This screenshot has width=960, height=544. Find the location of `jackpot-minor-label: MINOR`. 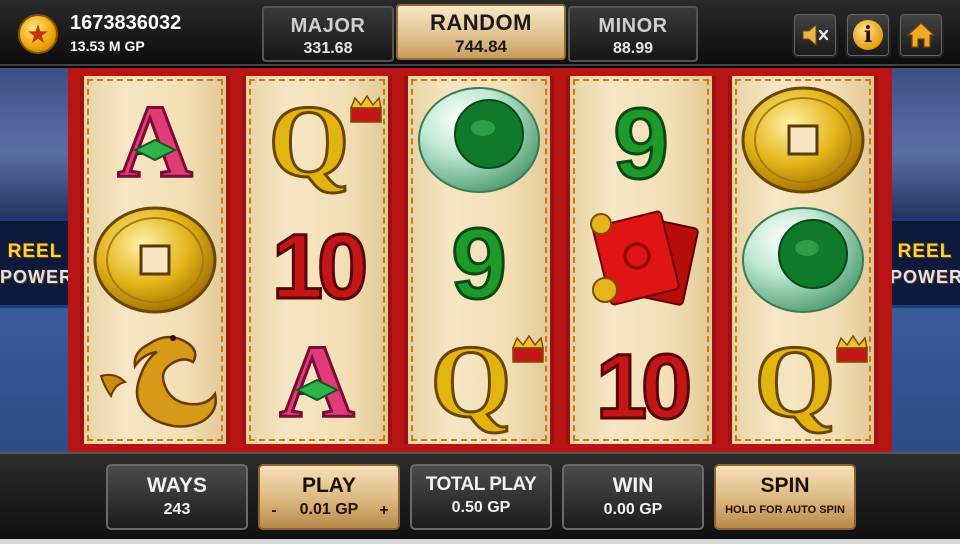

jackpot-minor-label: MINOR is located at coordinates (633, 26).